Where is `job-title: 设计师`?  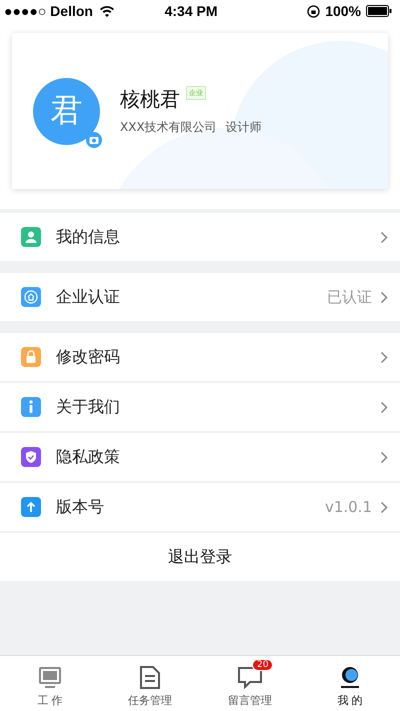 job-title: 设计师 is located at coordinates (244, 127).